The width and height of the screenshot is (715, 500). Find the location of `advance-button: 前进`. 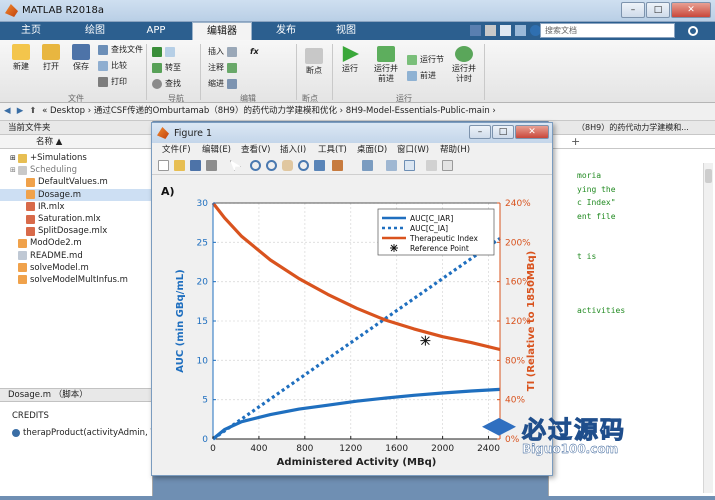

advance-button: 前进 is located at coordinates (421, 76).